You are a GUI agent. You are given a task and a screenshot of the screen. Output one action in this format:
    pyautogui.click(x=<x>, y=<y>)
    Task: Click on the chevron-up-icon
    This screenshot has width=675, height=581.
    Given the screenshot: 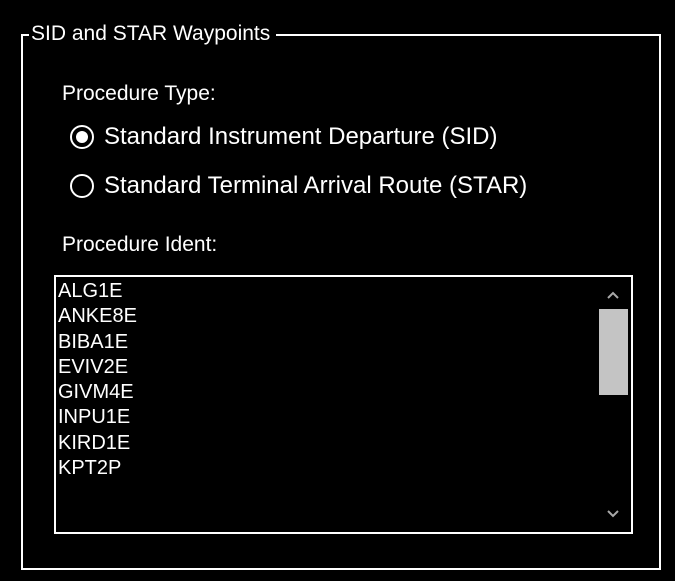 What is the action you would take?
    pyautogui.click(x=613, y=295)
    